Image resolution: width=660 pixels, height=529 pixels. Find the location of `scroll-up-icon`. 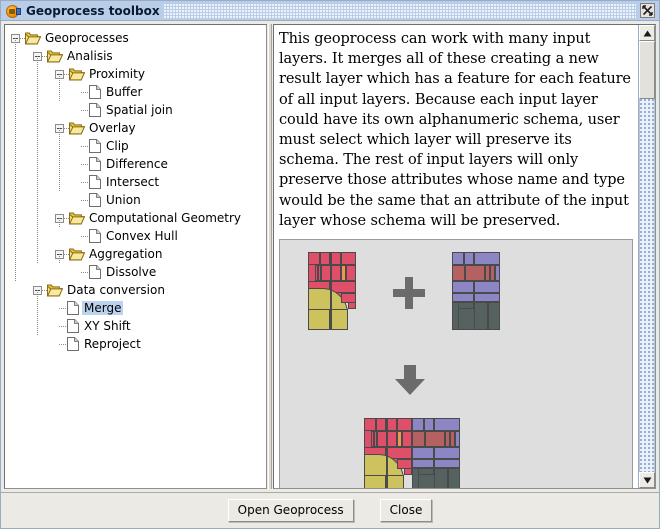

scroll-up-icon is located at coordinates (647, 33).